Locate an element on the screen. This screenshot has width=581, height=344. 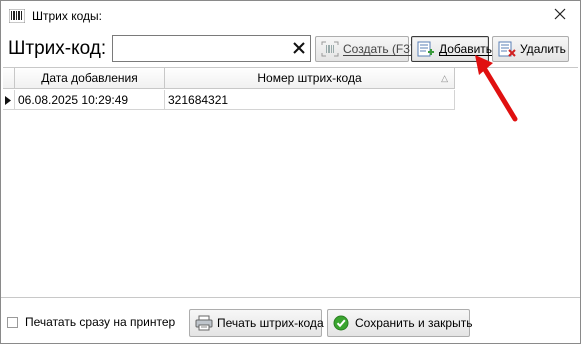
print-barcode-button: Печать штрих-кода is located at coordinates (256, 323).